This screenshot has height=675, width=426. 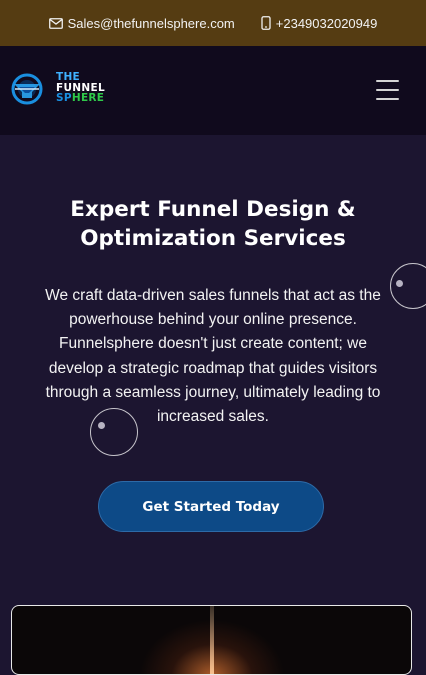 I want to click on phone-contact: +2349032020949, so click(x=319, y=23).